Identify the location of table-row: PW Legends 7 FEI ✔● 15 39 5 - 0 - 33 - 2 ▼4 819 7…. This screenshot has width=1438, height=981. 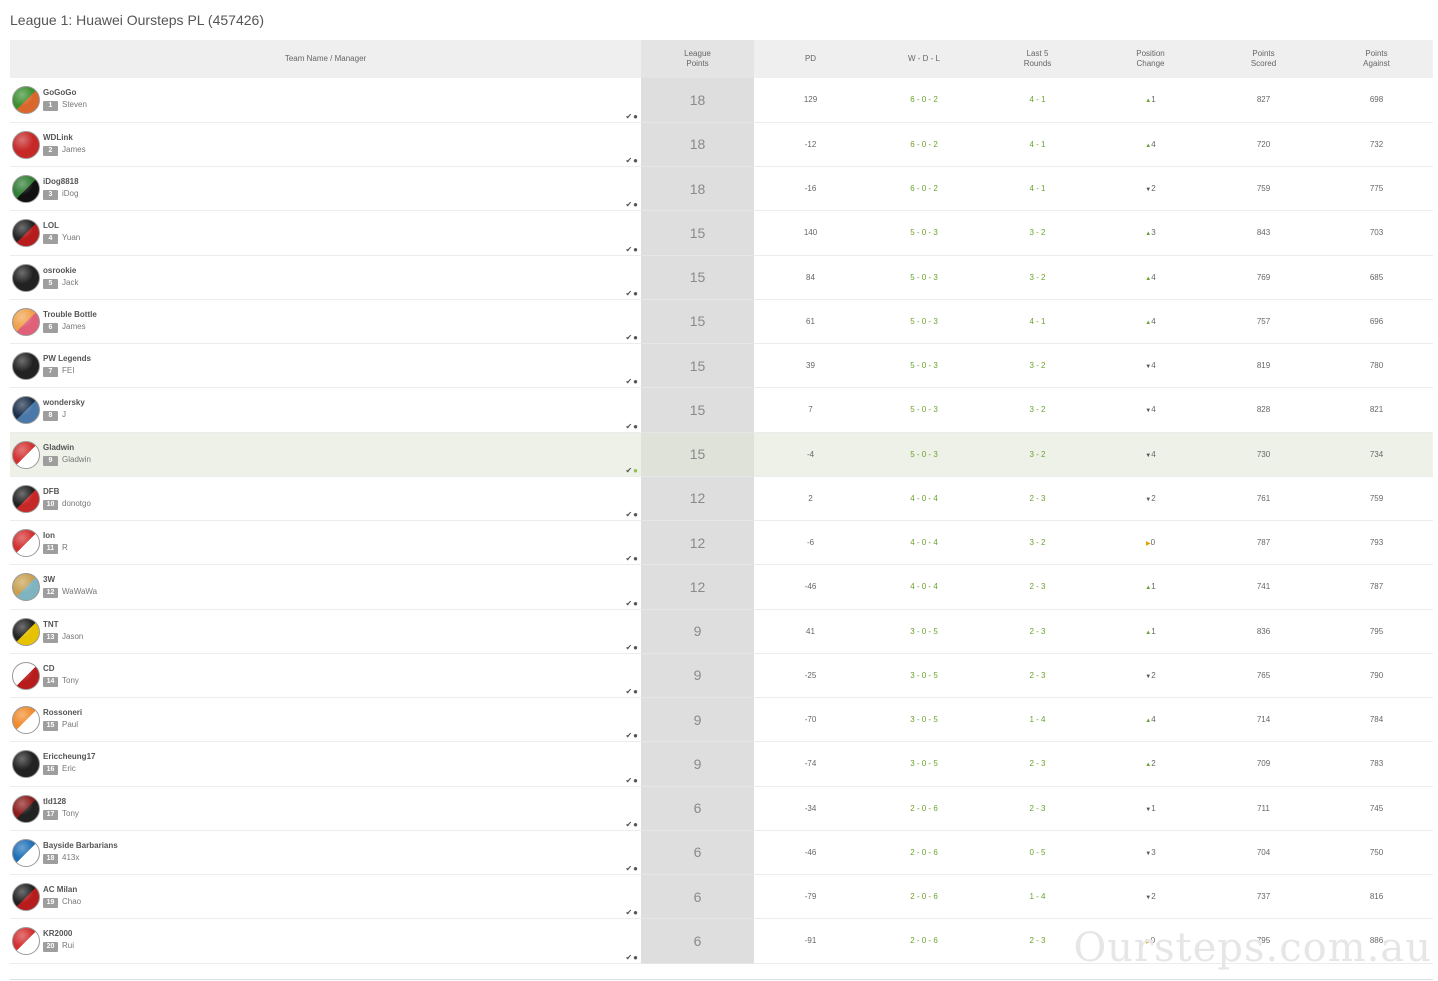
(721, 366).